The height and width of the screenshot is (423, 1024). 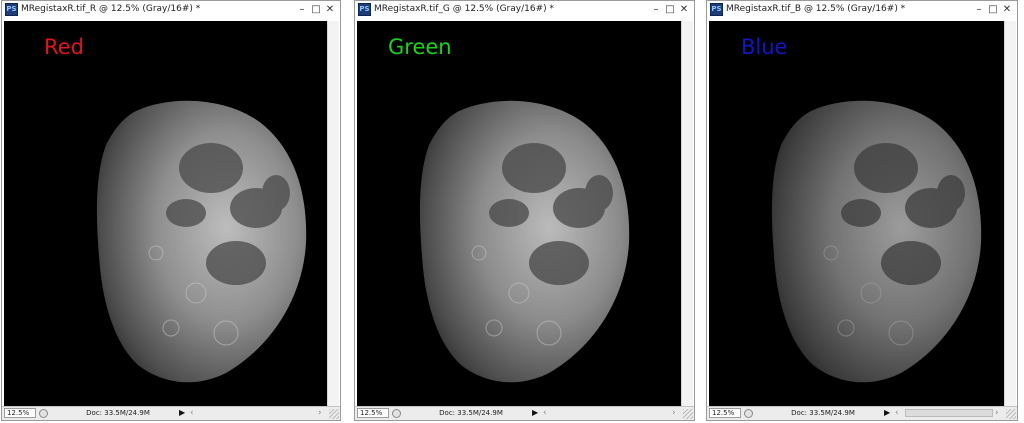 I want to click on window-title: MRegistaxR.tif_G @ 12.5% (Gray/16#) *, so click(x=464, y=9).